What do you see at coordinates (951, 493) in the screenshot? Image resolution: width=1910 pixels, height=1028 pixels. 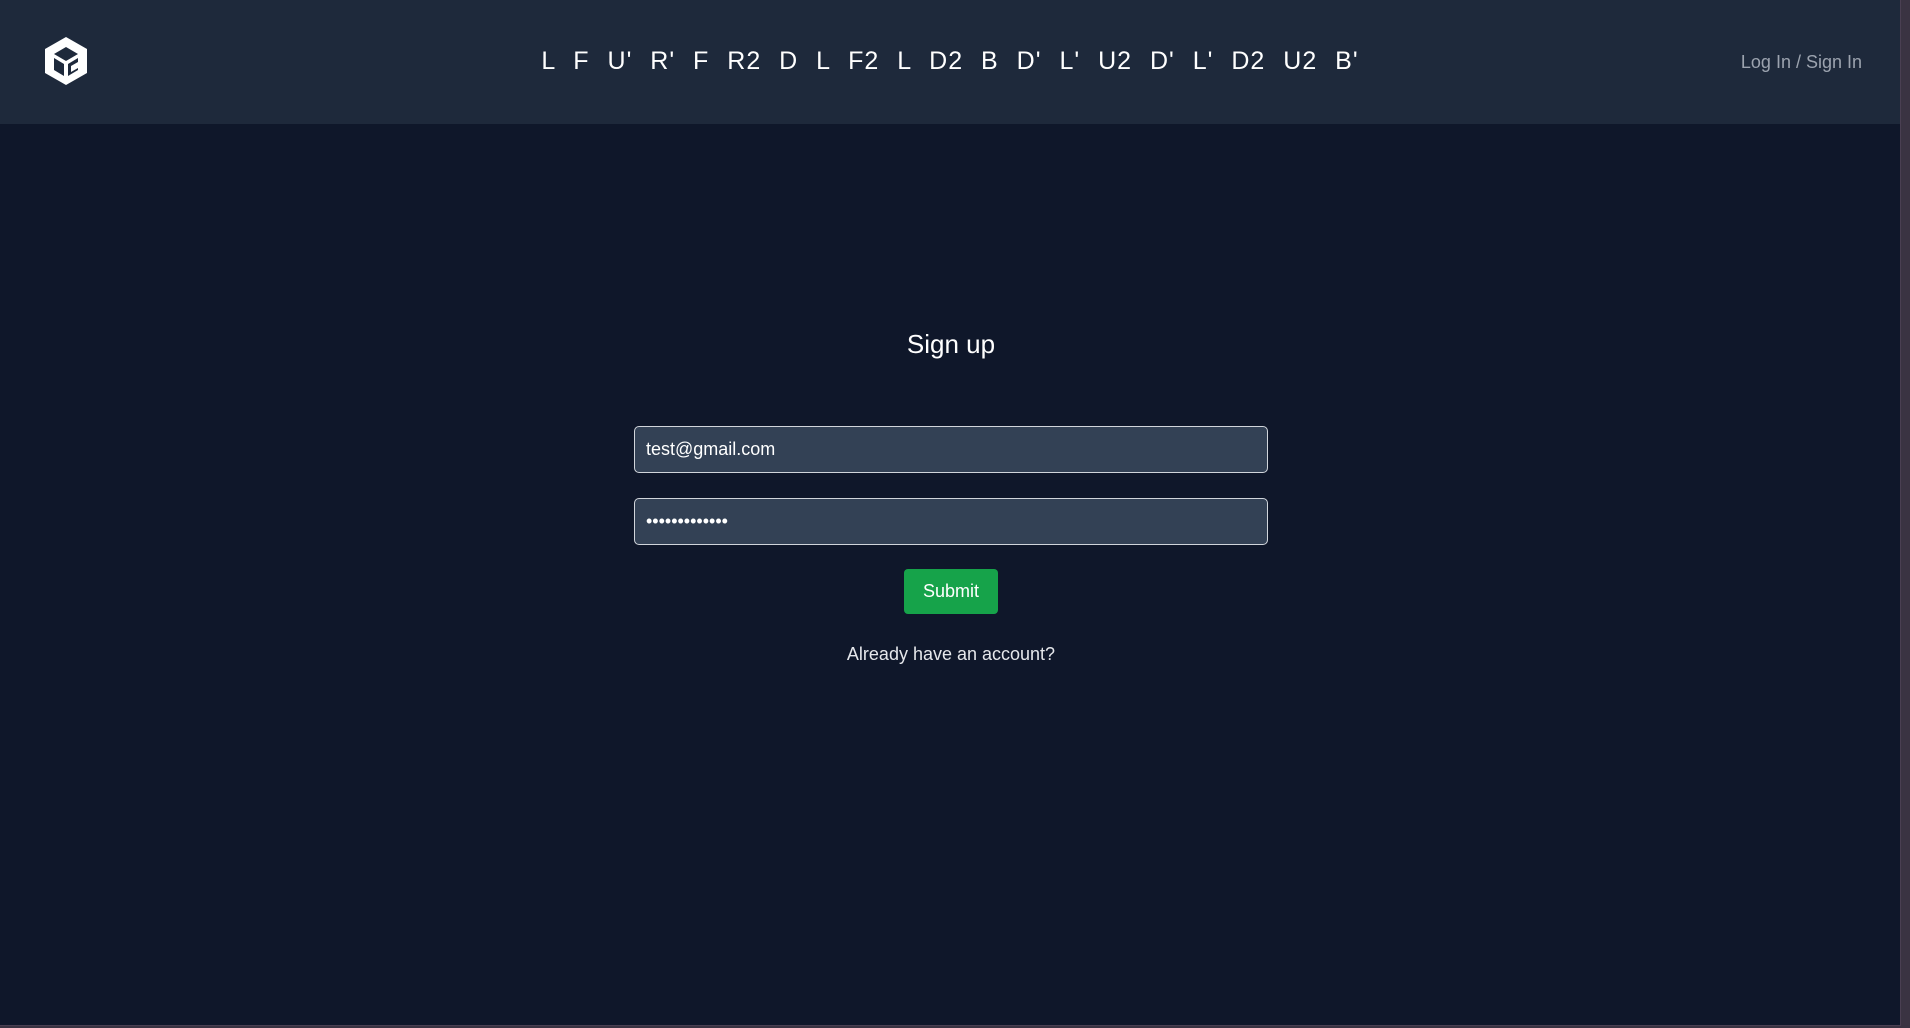 I see `signup-form: Sign up Submit Already have an account?` at bounding box center [951, 493].